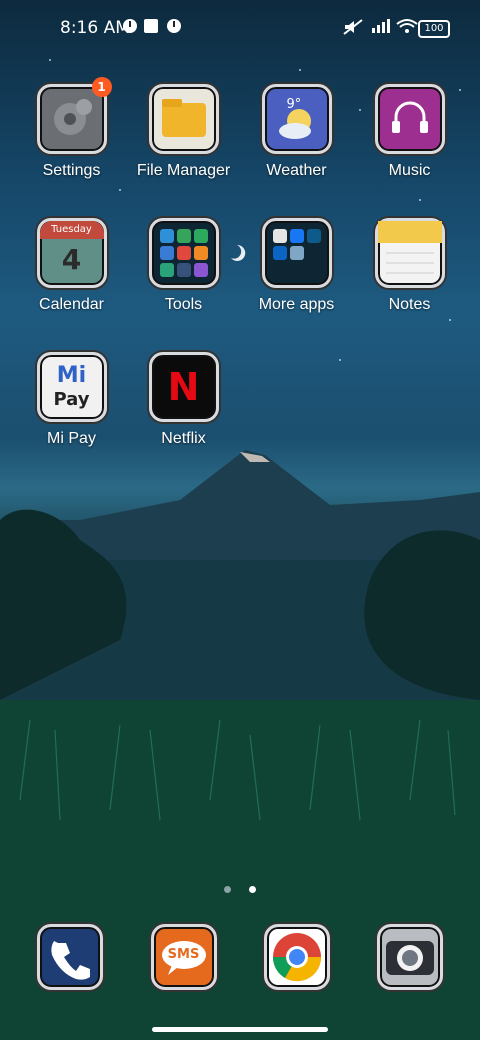 The image size is (480, 1040). Describe the element at coordinates (240, 887) in the screenshot. I see `page-indicator` at that location.